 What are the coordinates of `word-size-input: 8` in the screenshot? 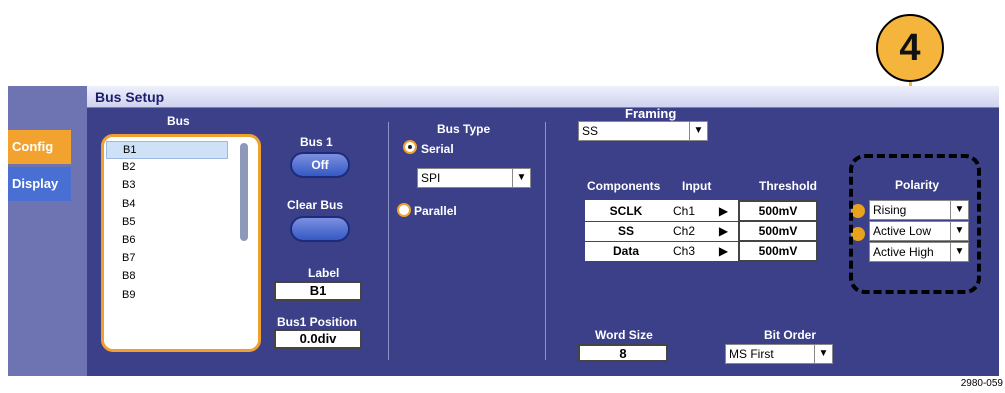 It's located at (623, 353).